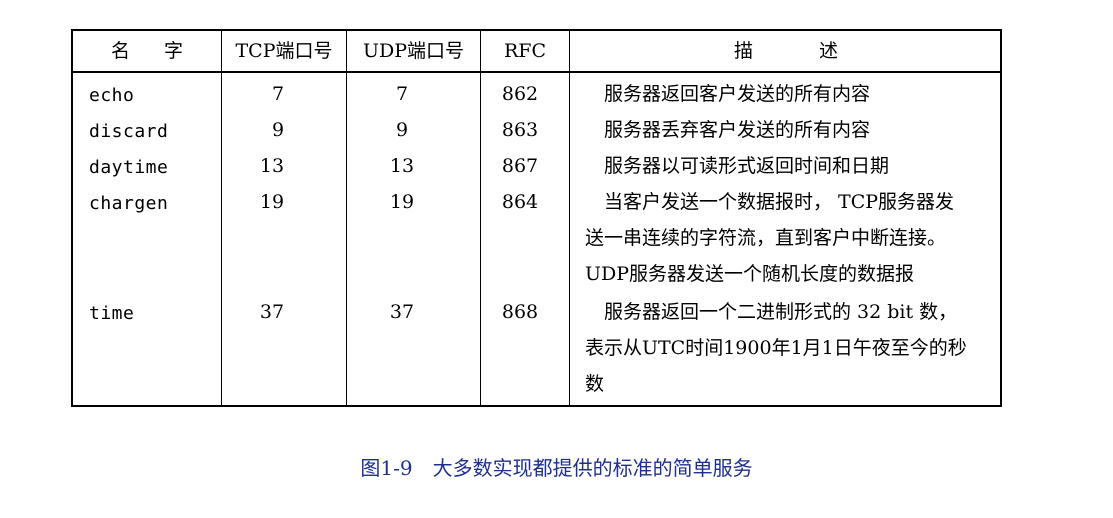 The image size is (1113, 518). What do you see at coordinates (402, 166) in the screenshot?
I see `udp-port: 13` at bounding box center [402, 166].